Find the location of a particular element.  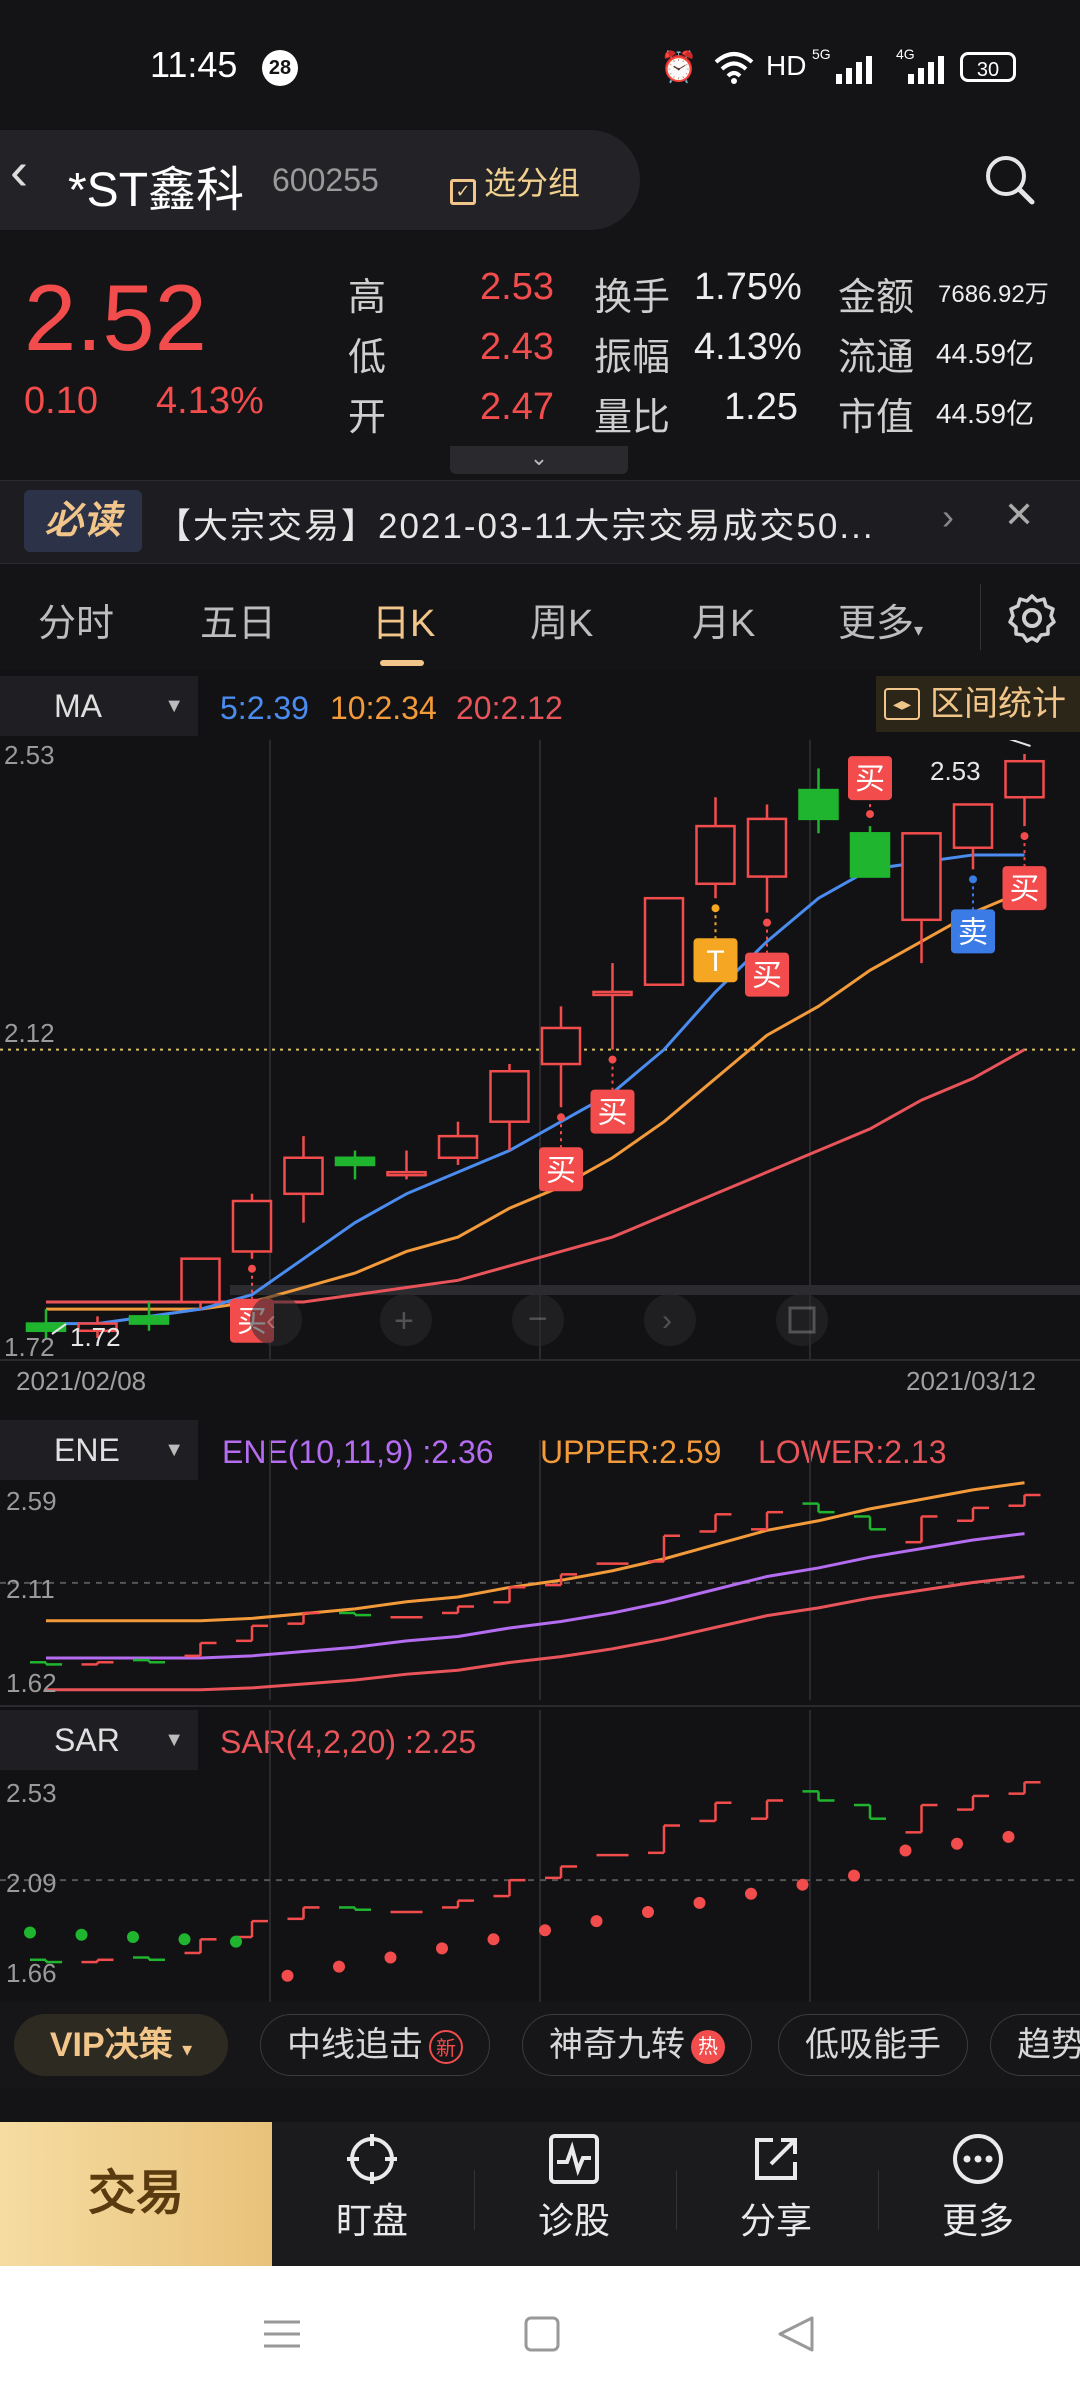

new-badge: 新 is located at coordinates (446, 2047).